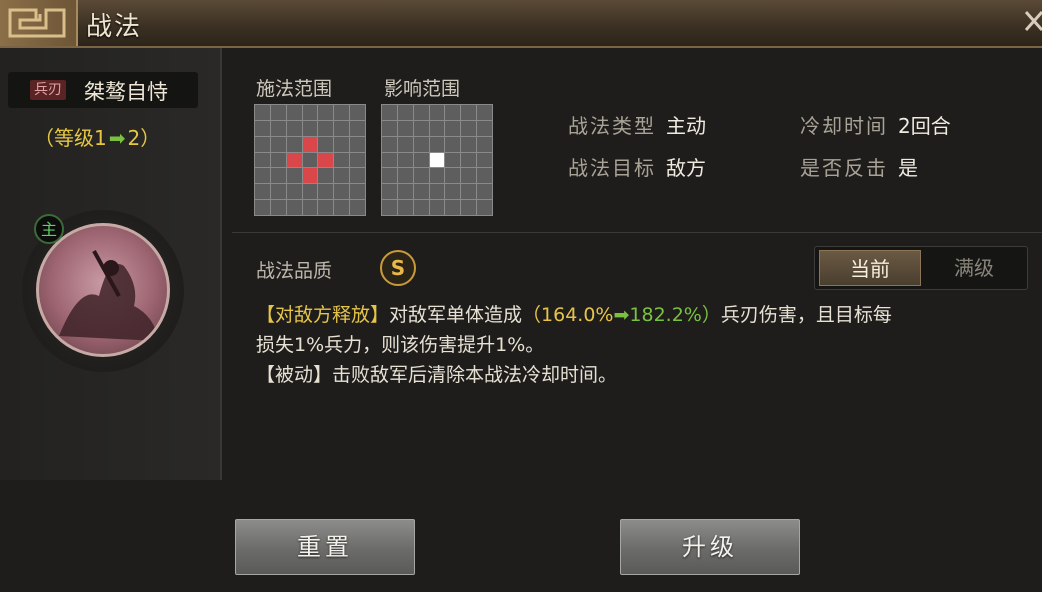 Image resolution: width=1042 pixels, height=592 pixels. What do you see at coordinates (637, 232) in the screenshot?
I see `section-divider` at bounding box center [637, 232].